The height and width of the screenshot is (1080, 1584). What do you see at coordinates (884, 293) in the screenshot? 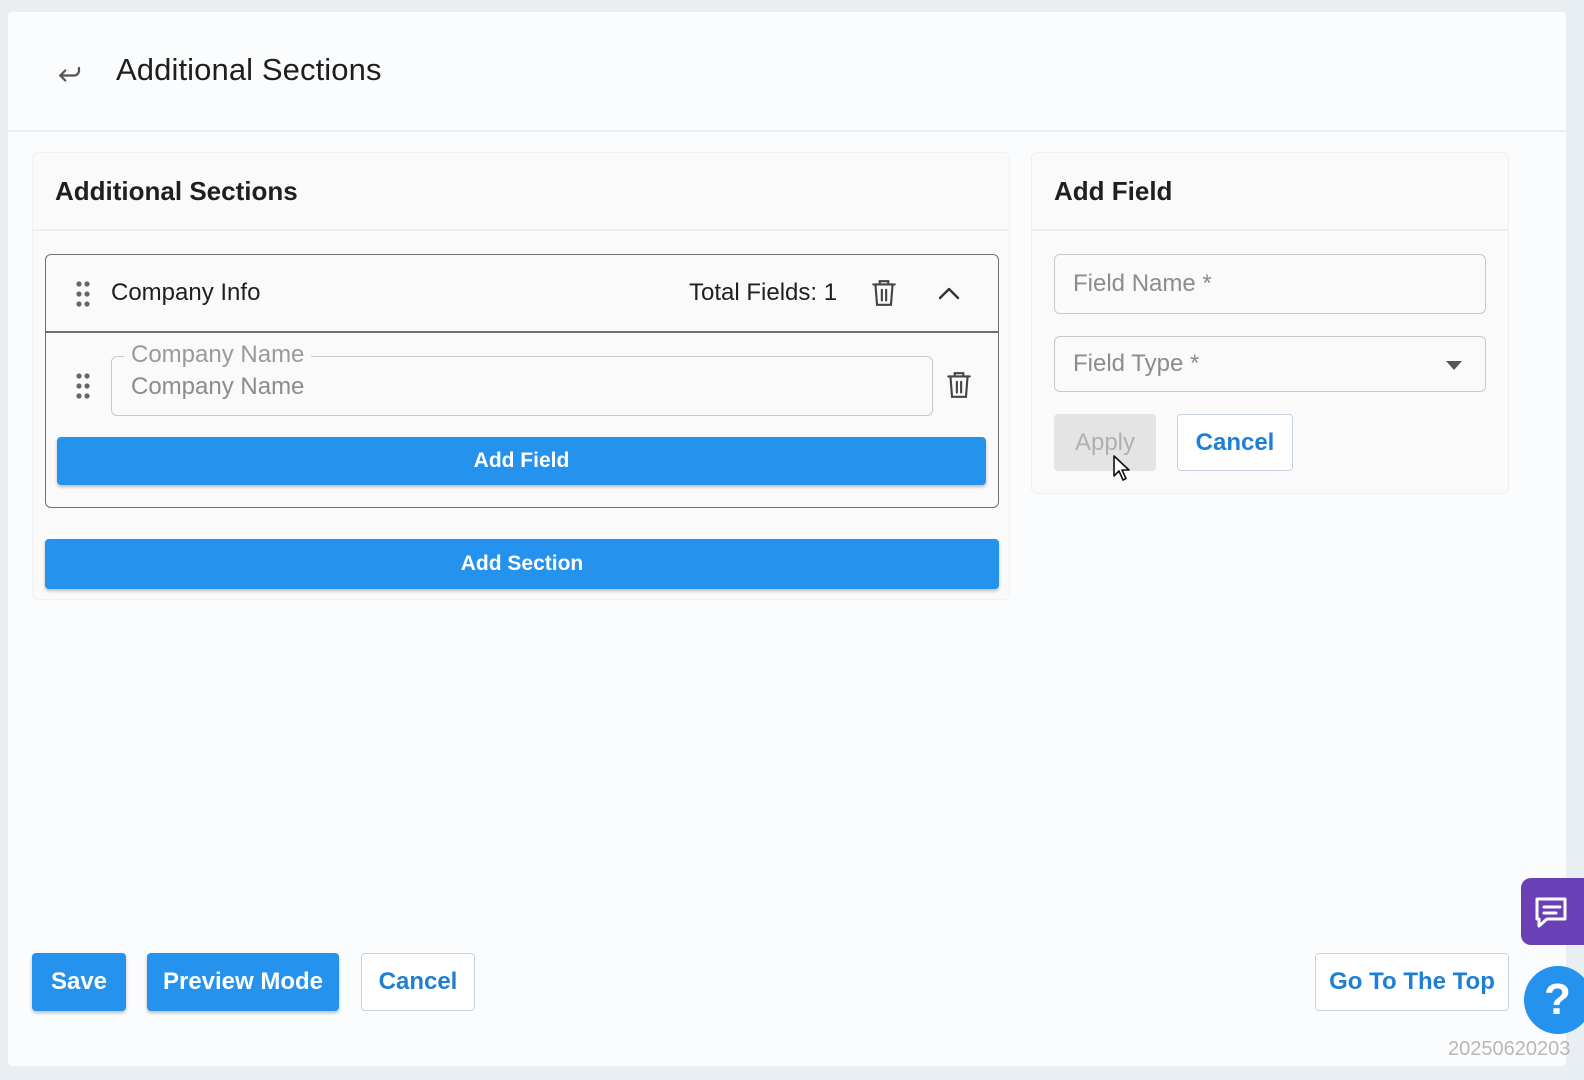
I see `delete-section-icon` at bounding box center [884, 293].